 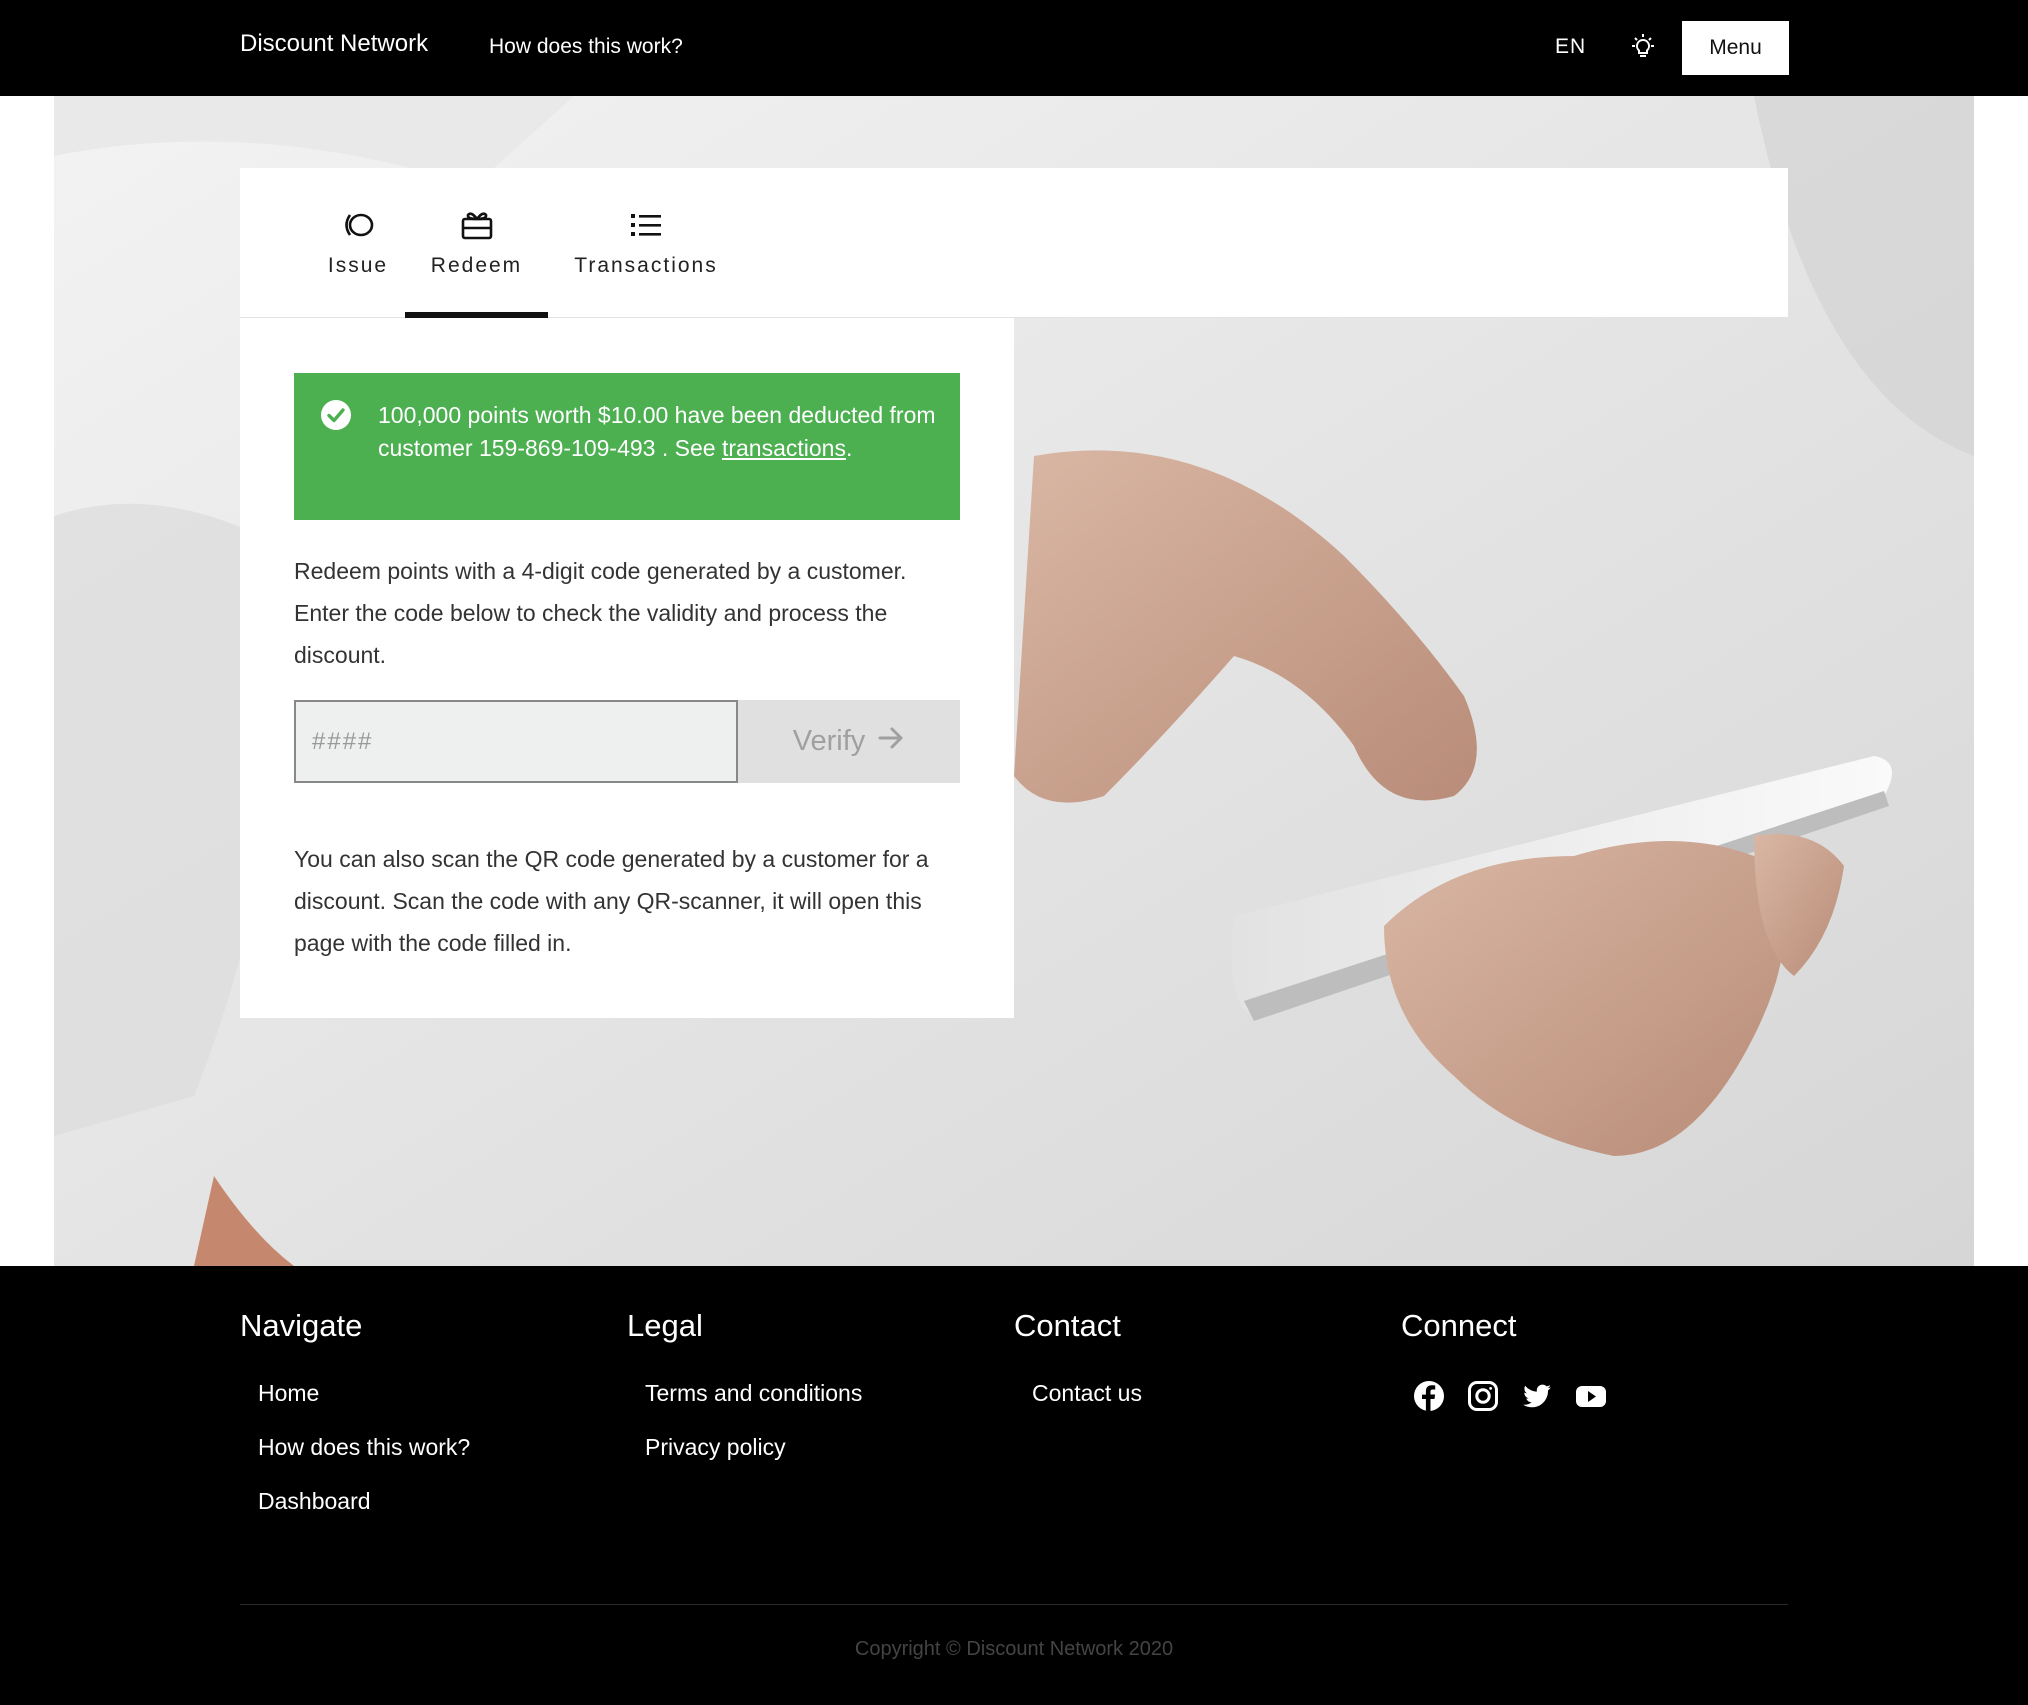 I want to click on verify-button: Verify, so click(x=849, y=741).